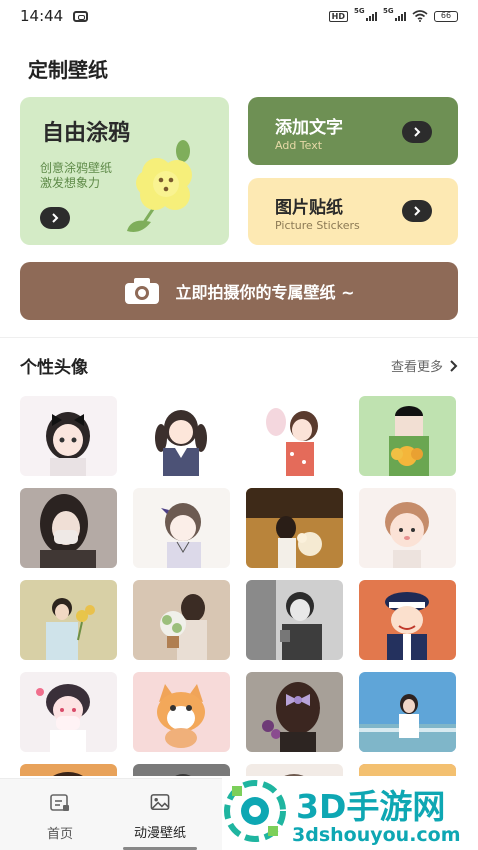 This screenshot has height=850, width=478. Describe the element at coordinates (59, 834) in the screenshot. I see `tab-home-label: 首页` at that location.